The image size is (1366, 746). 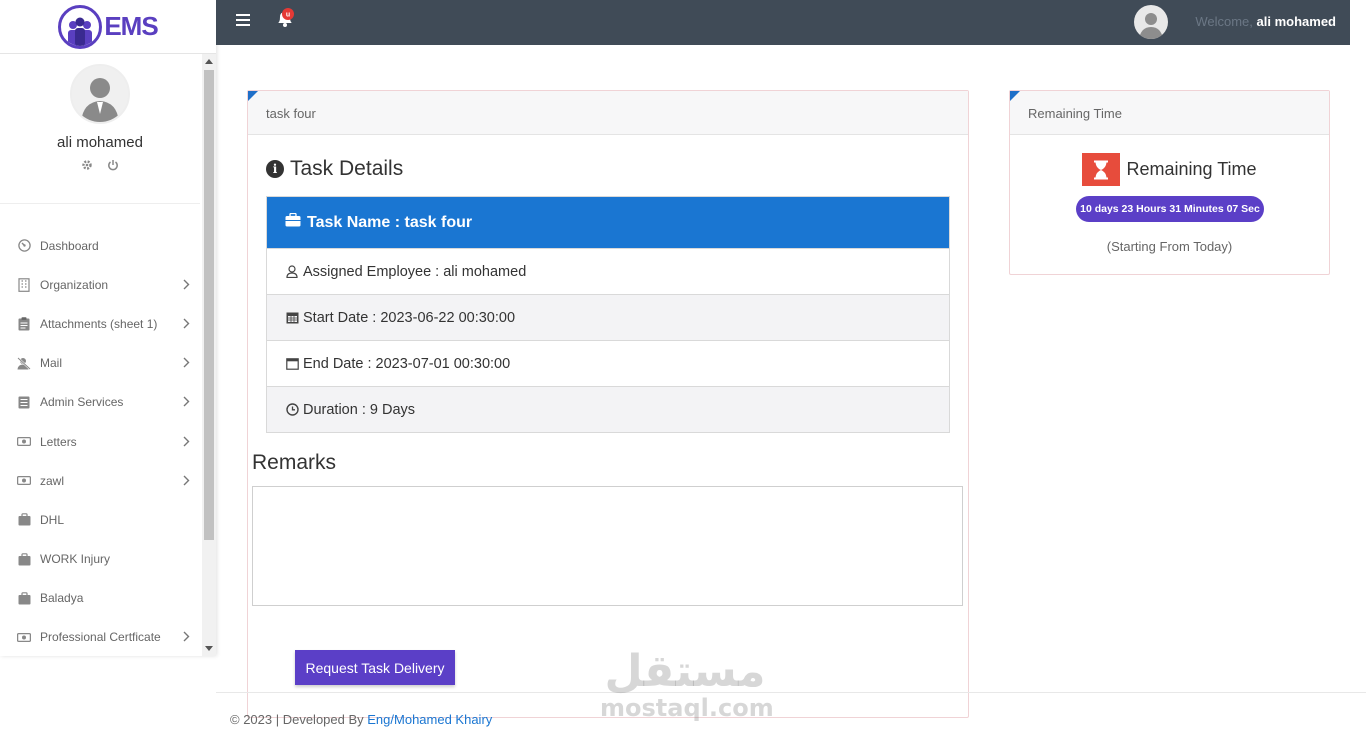 What do you see at coordinates (288, 15) in the screenshot?
I see `notification-badge: u` at bounding box center [288, 15].